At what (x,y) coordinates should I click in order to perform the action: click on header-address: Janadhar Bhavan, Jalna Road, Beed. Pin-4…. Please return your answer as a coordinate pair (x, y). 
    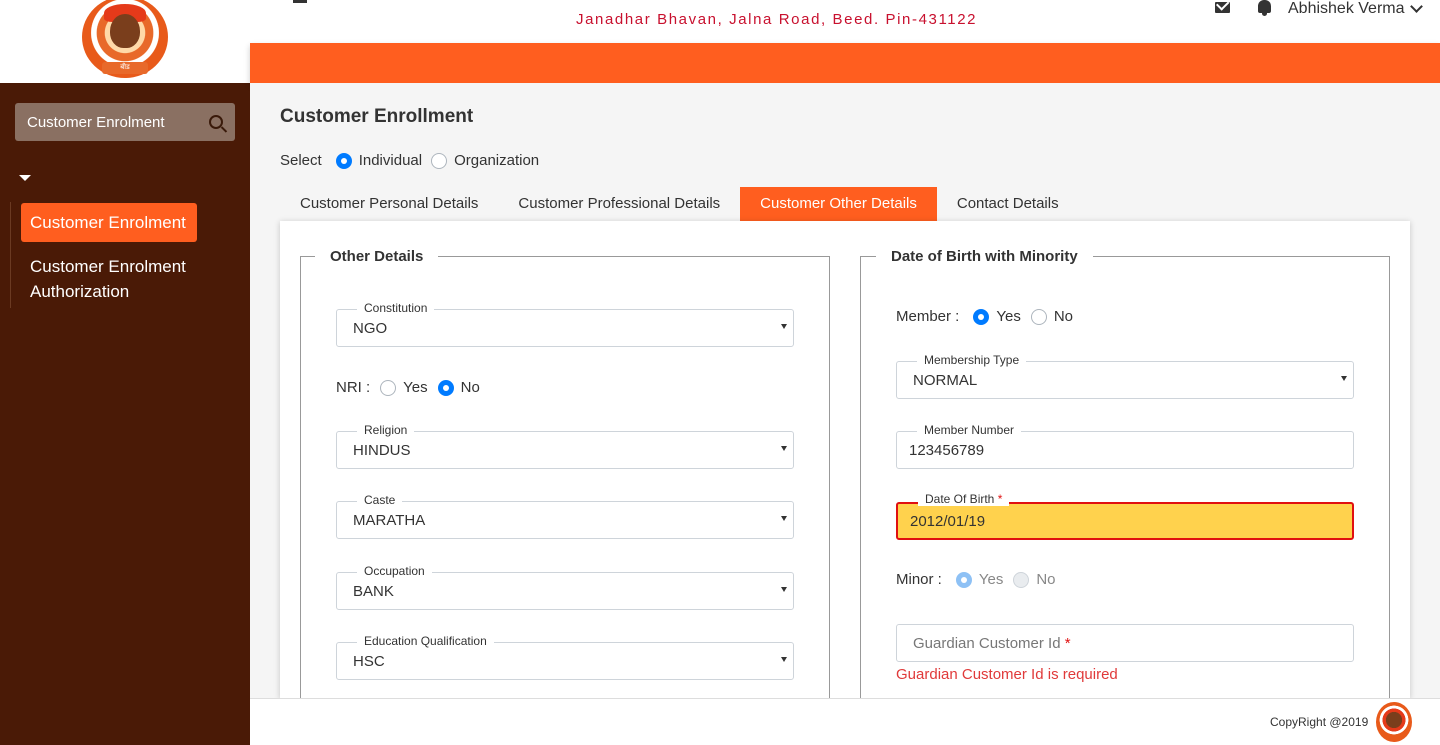
    Looking at the image, I should click on (777, 19).